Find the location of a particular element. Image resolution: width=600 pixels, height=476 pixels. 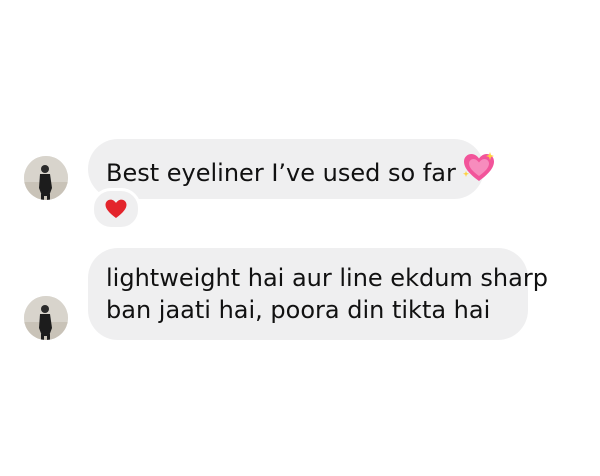

message-bubble-1: Best eyeliner I’ve used so far is located at coordinates (291, 169).